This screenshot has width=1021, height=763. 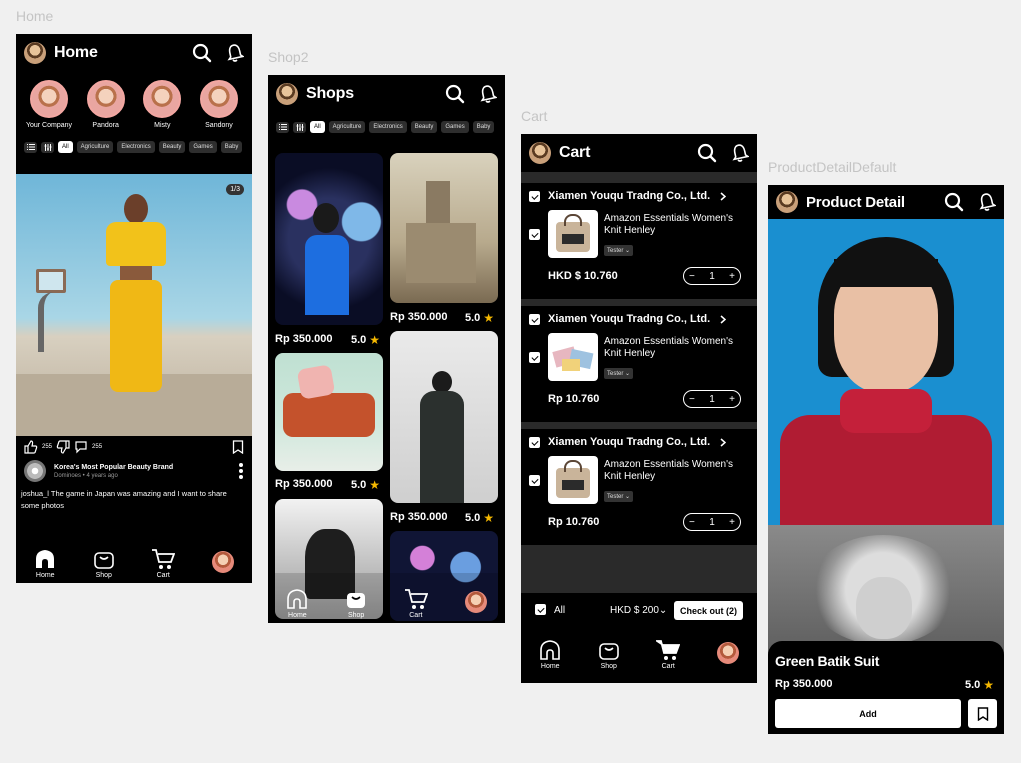 I want to click on post-image, so click(x=134, y=305).